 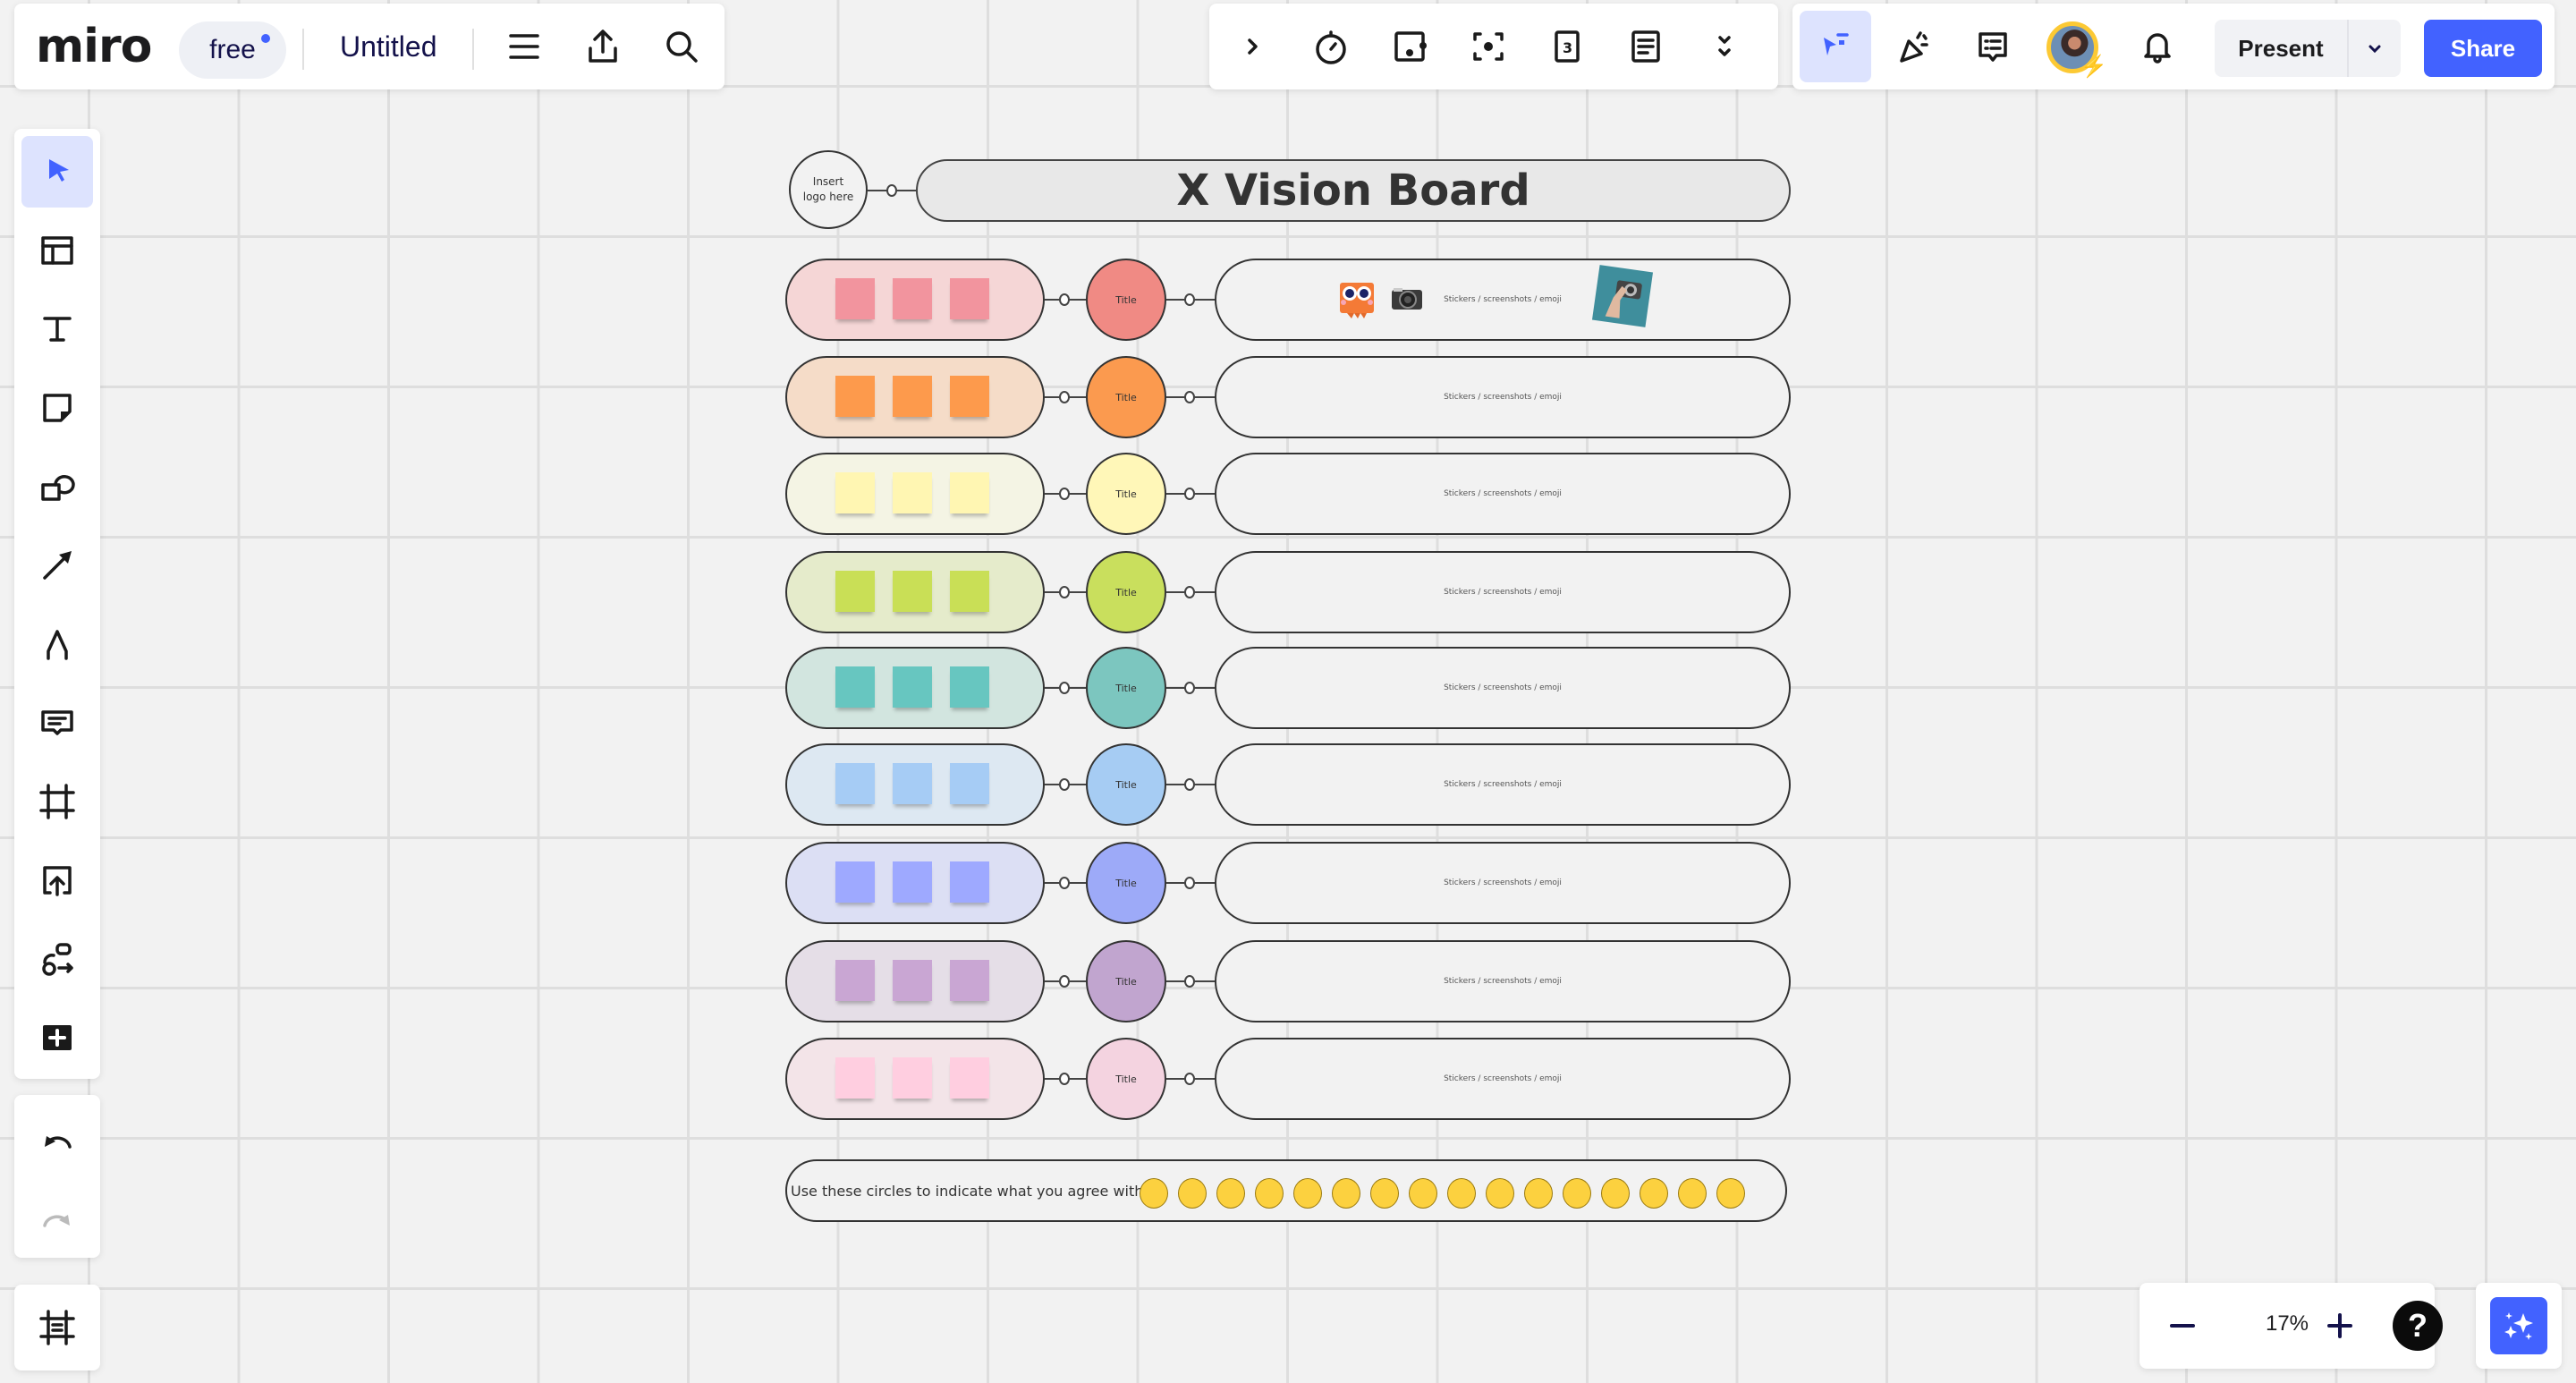 I want to click on tool-connection-line, so click(x=57, y=565).